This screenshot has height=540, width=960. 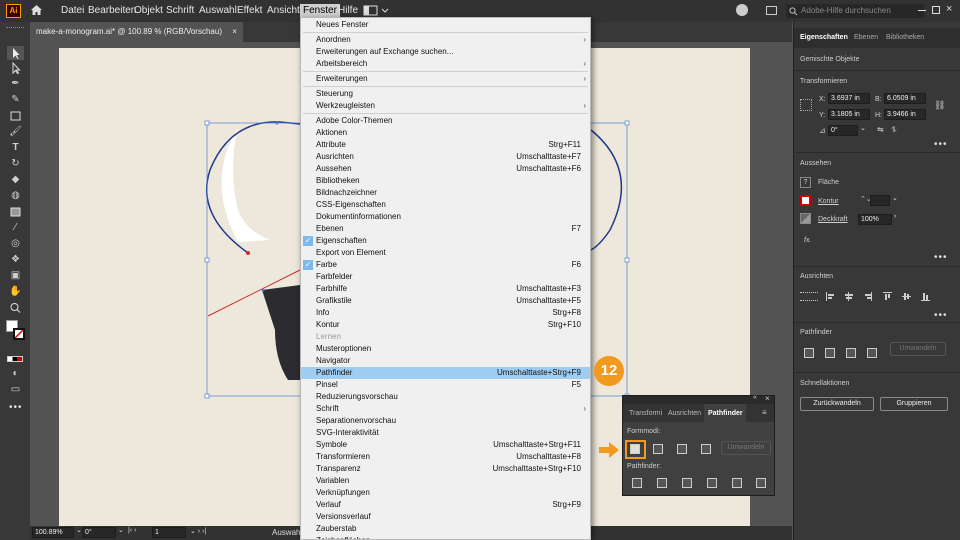 What do you see at coordinates (698, 400) in the screenshot?
I see `panel-titlebar` at bounding box center [698, 400].